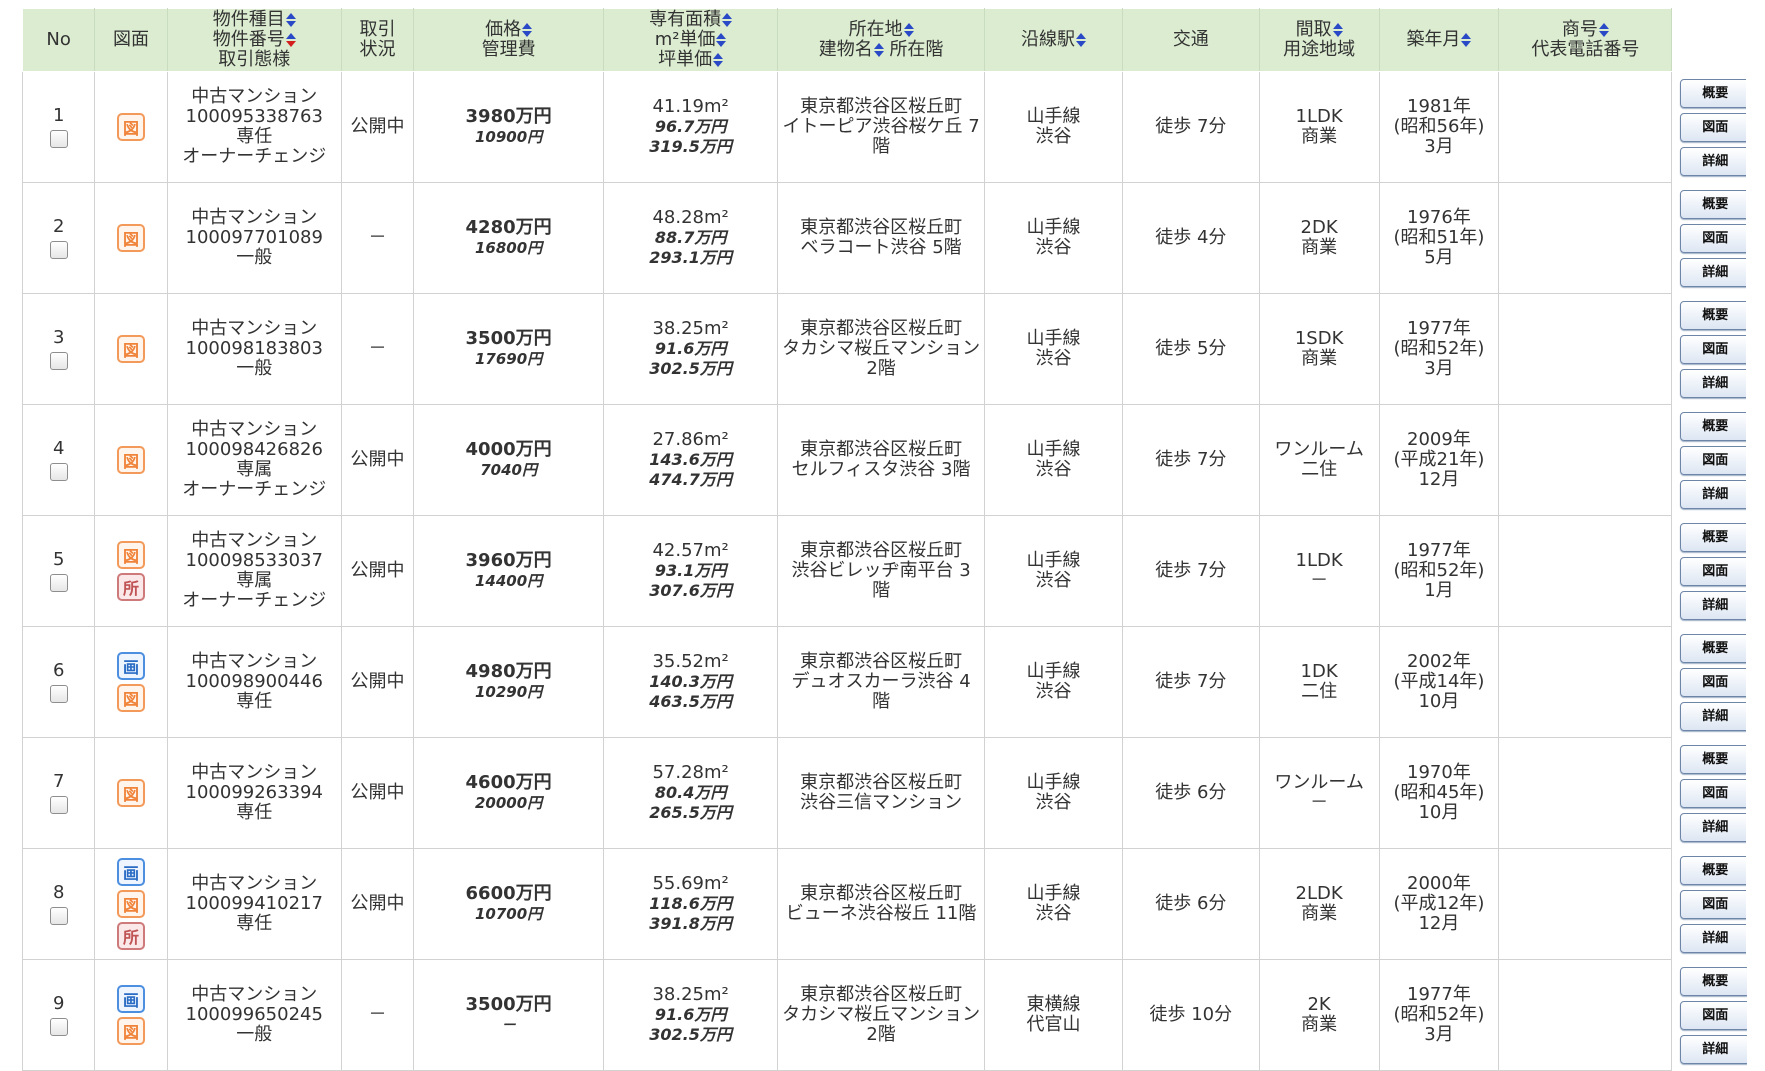 This screenshot has width=1765, height=1071. I want to click on price-cell: 4980万円 10290円, so click(509, 682).